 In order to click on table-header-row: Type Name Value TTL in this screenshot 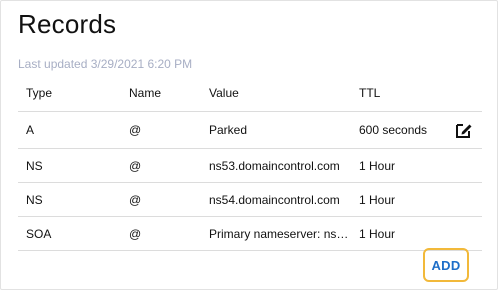, I will do `click(250, 93)`.